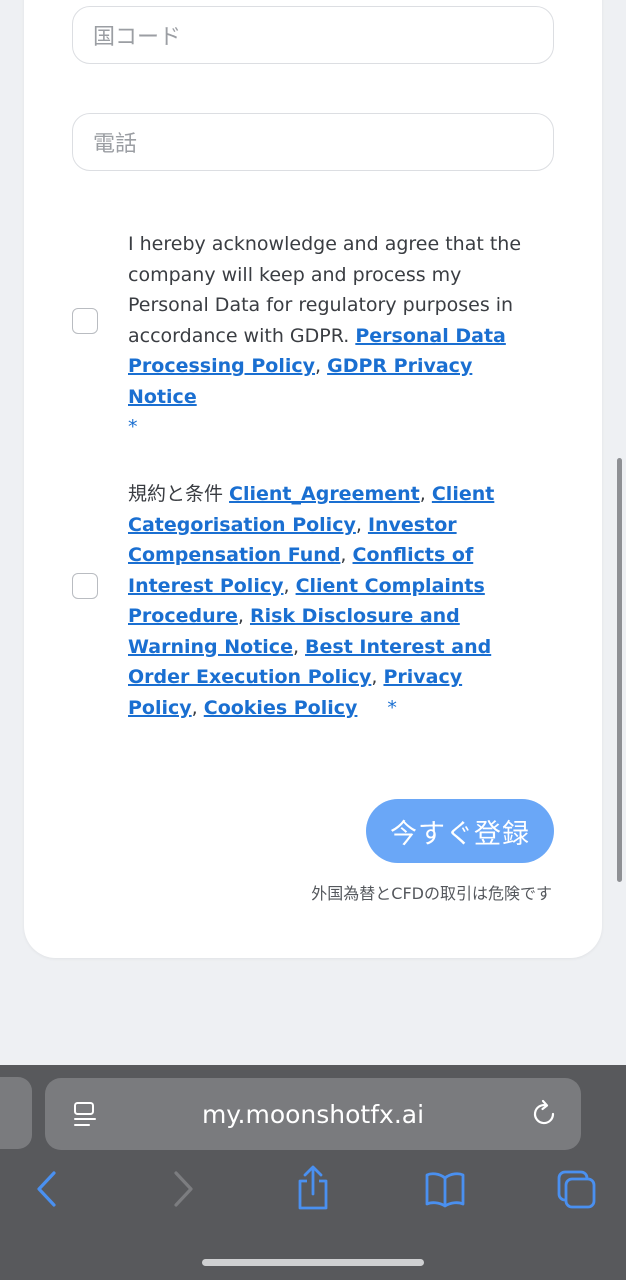 The height and width of the screenshot is (1280, 626). Describe the element at coordinates (431, 893) in the screenshot. I see `risk-warning: 外国為替とCFDの取引は危険です` at that location.